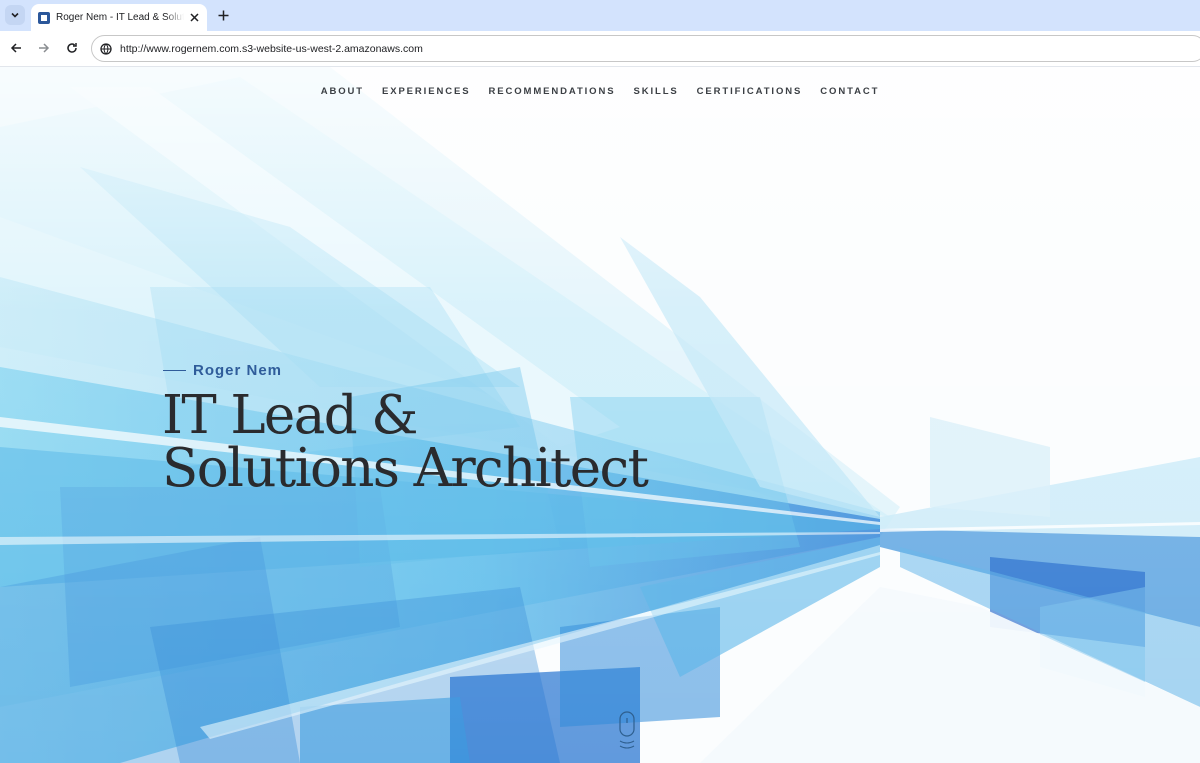 The width and height of the screenshot is (1200, 763). I want to click on reload-button, so click(72, 48).